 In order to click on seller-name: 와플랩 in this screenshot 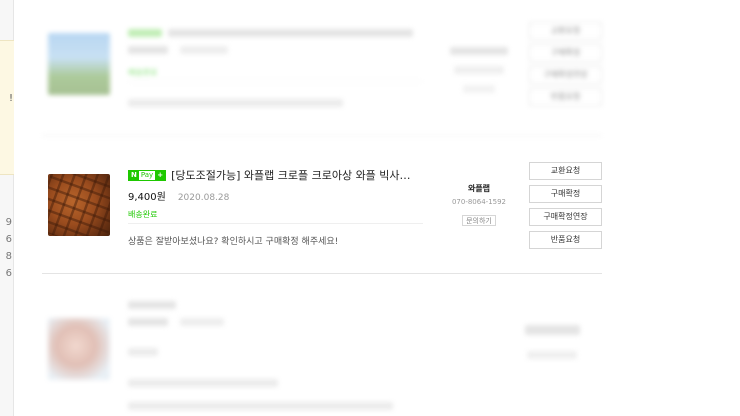, I will do `click(479, 188)`.